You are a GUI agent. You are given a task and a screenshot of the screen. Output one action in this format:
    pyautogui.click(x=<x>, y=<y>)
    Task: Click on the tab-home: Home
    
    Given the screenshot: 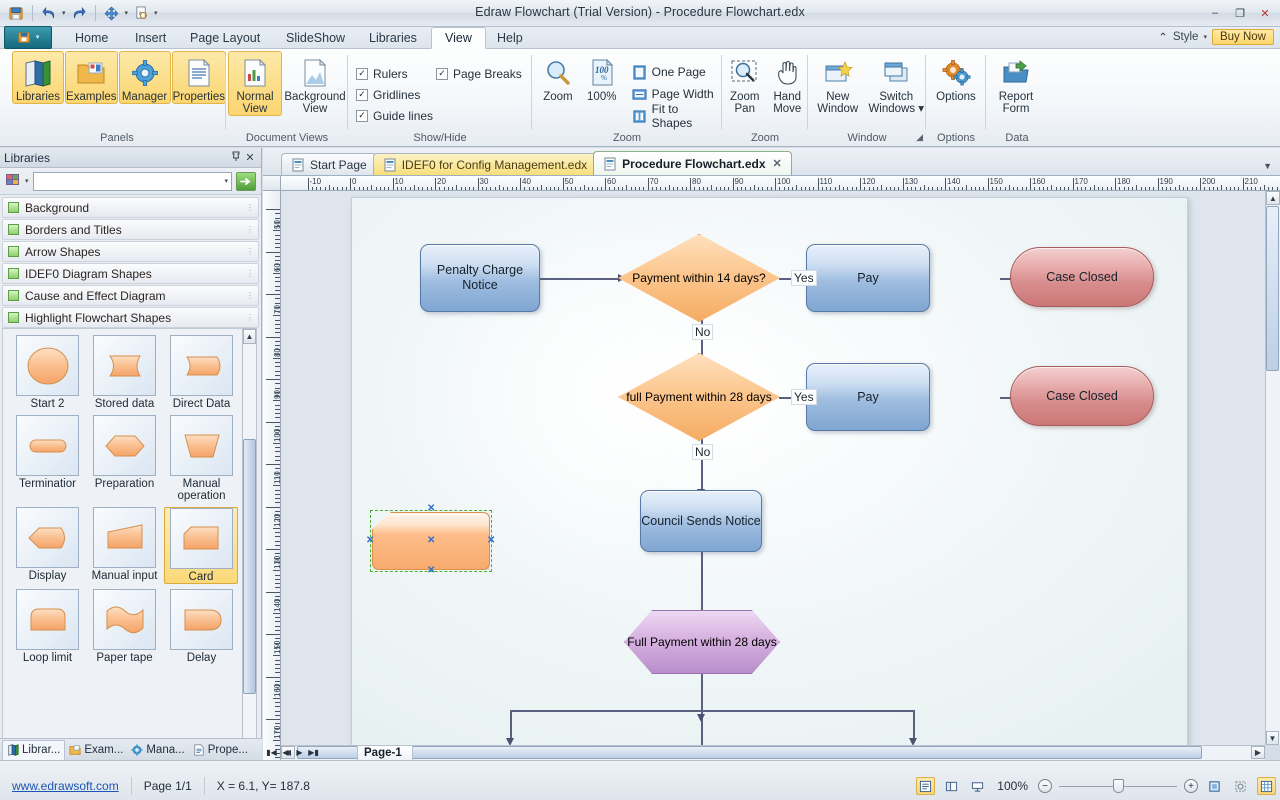 What is the action you would take?
    pyautogui.click(x=91, y=38)
    